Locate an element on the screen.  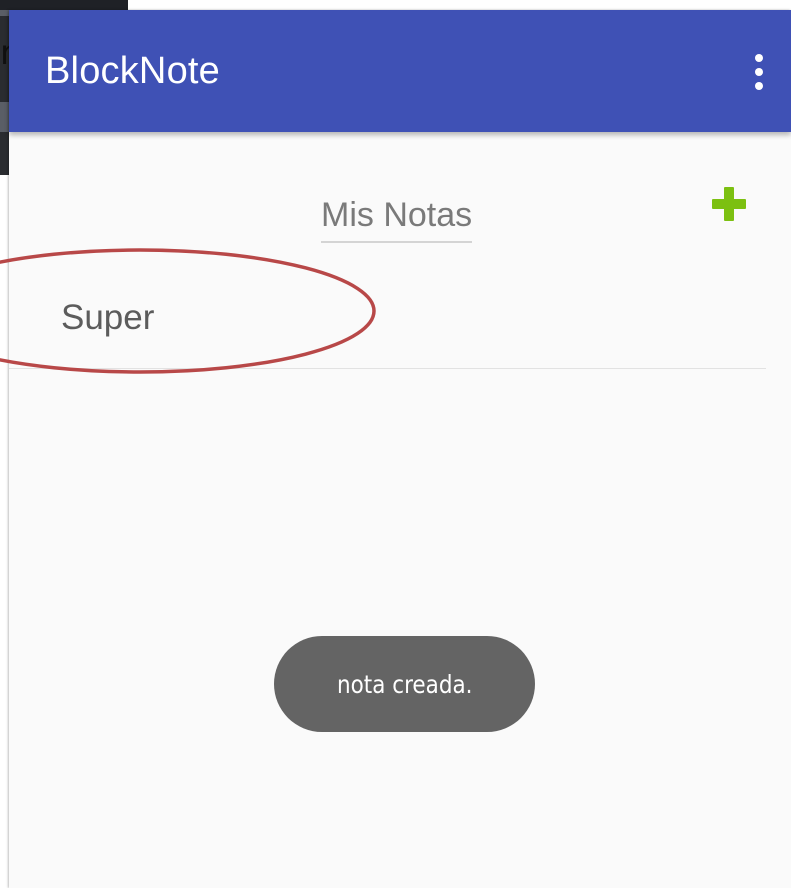
plus-icon is located at coordinates (729, 204).